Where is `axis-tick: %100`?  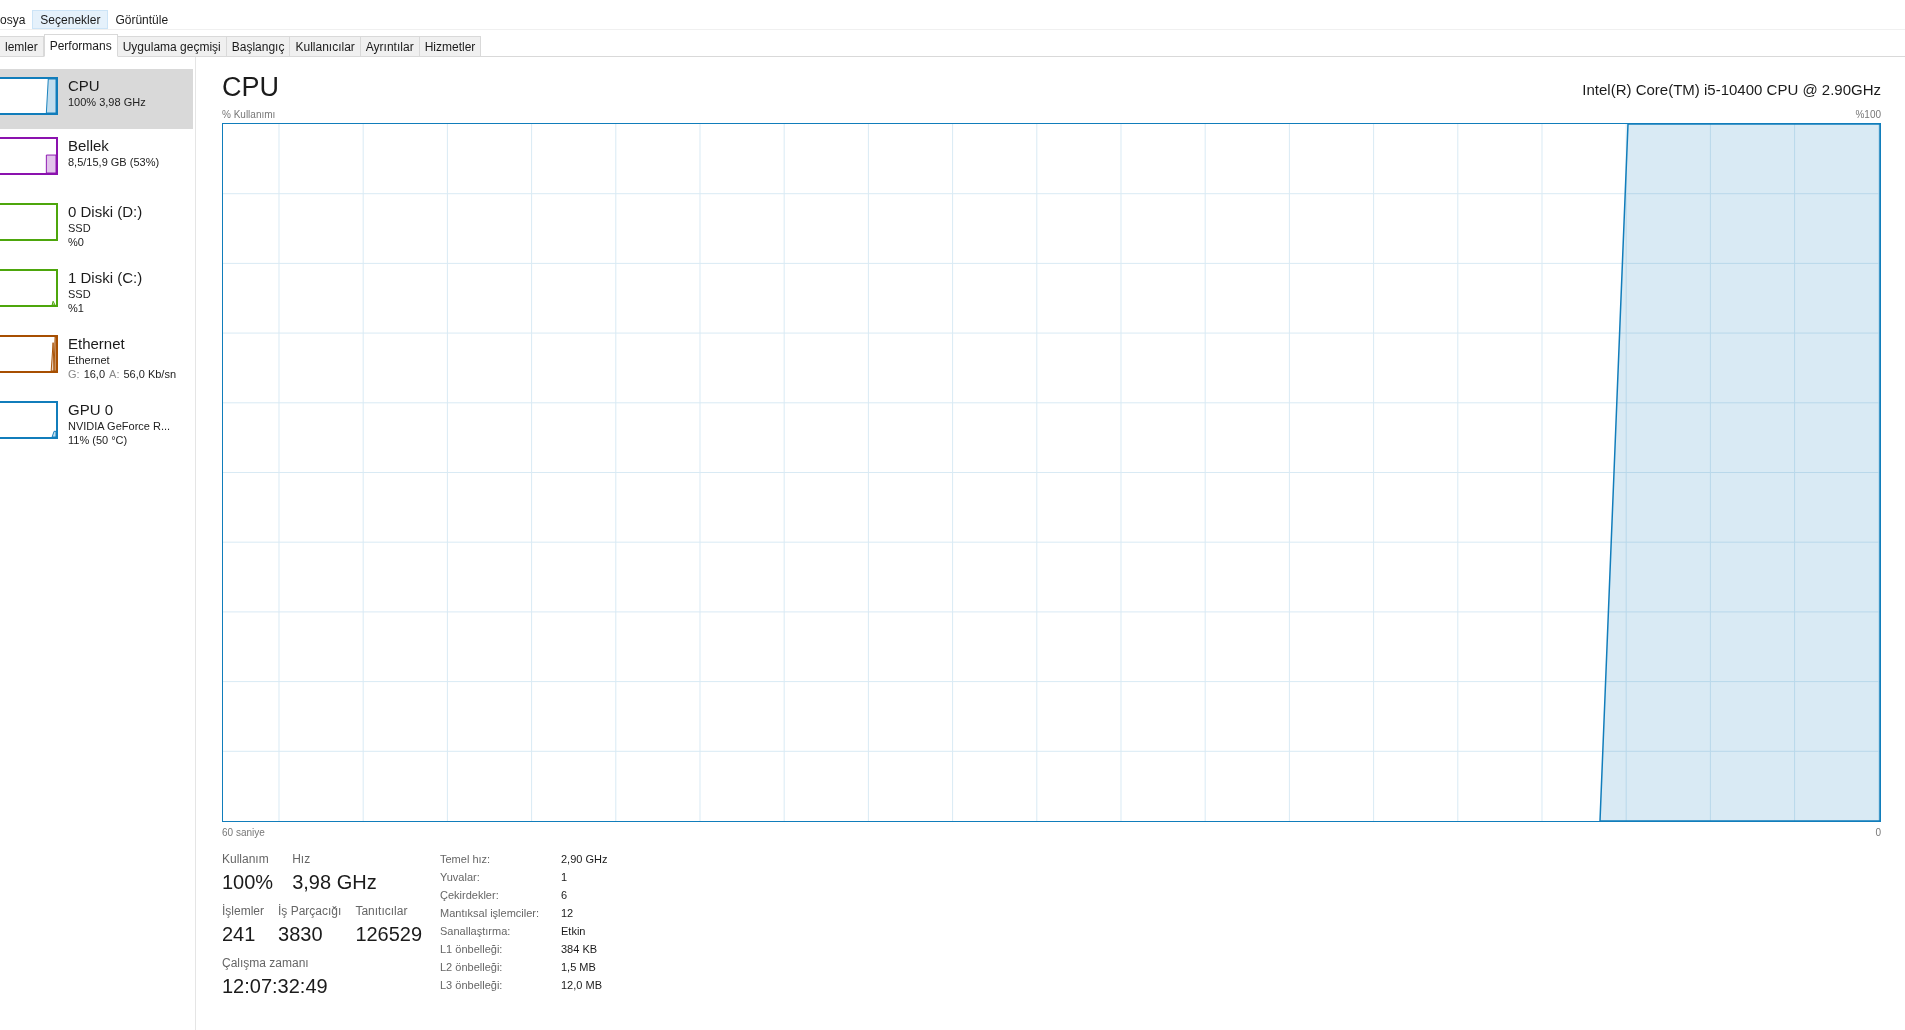
axis-tick: %100 is located at coordinates (1868, 115).